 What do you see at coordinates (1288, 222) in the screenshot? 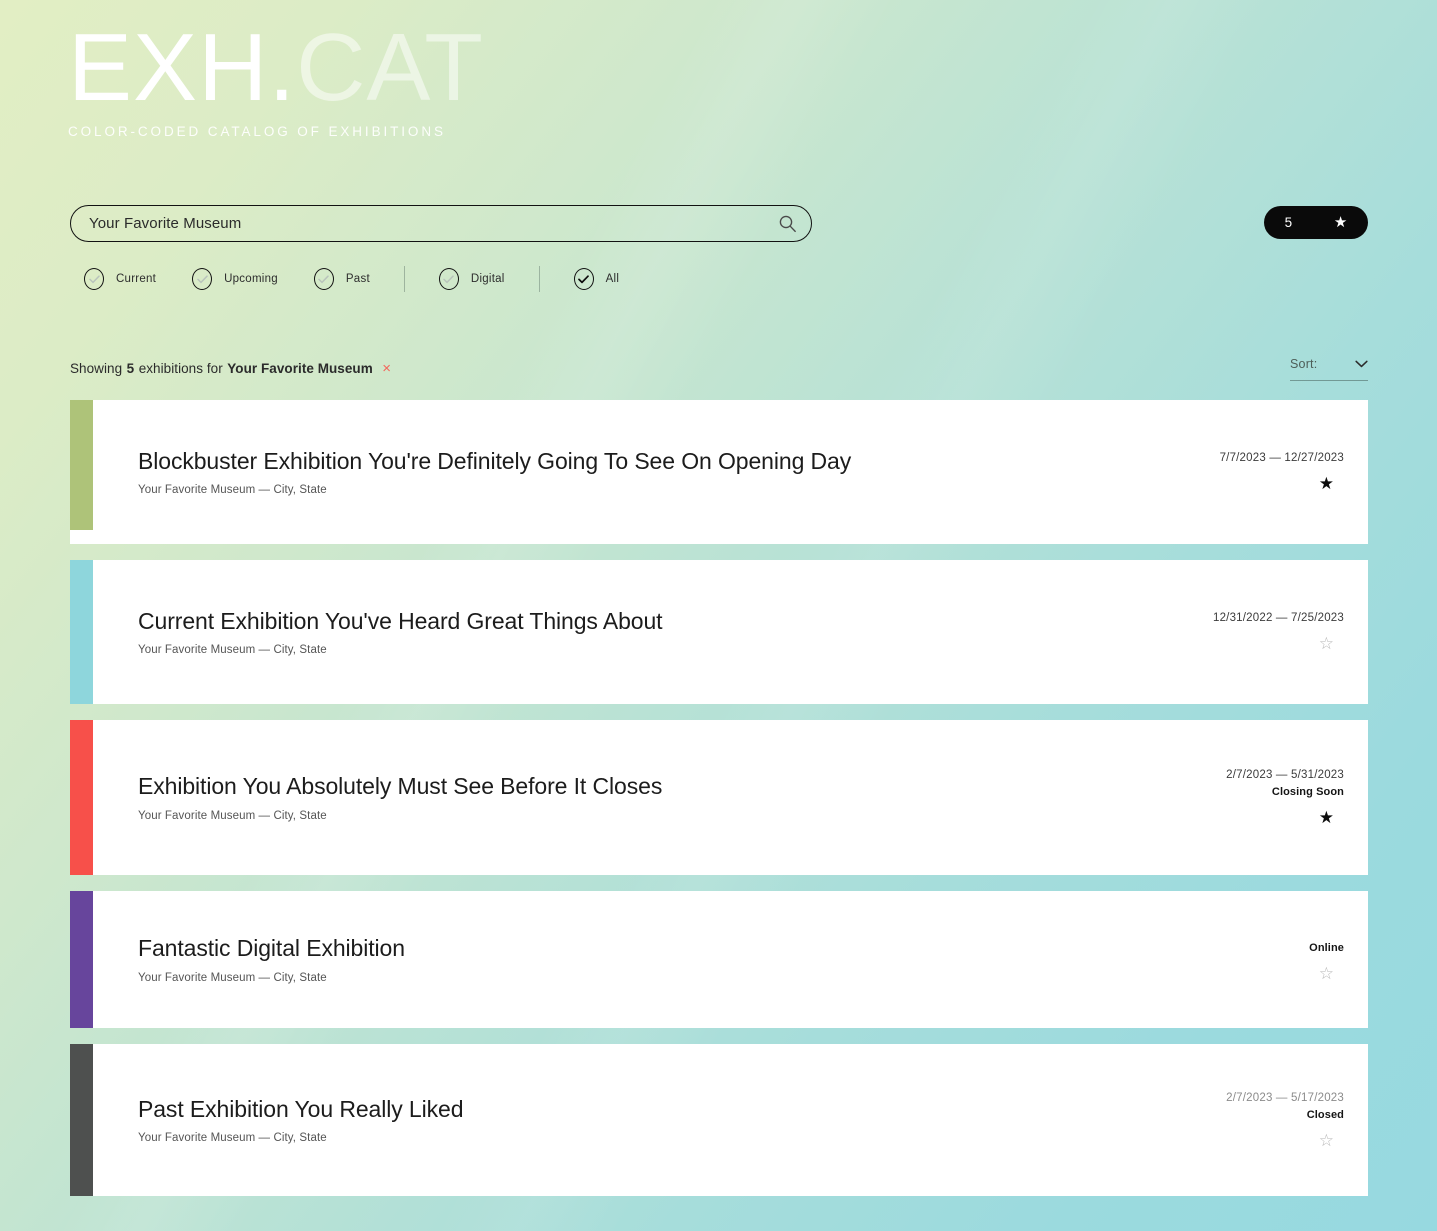
I see `favorites-count: 5` at bounding box center [1288, 222].